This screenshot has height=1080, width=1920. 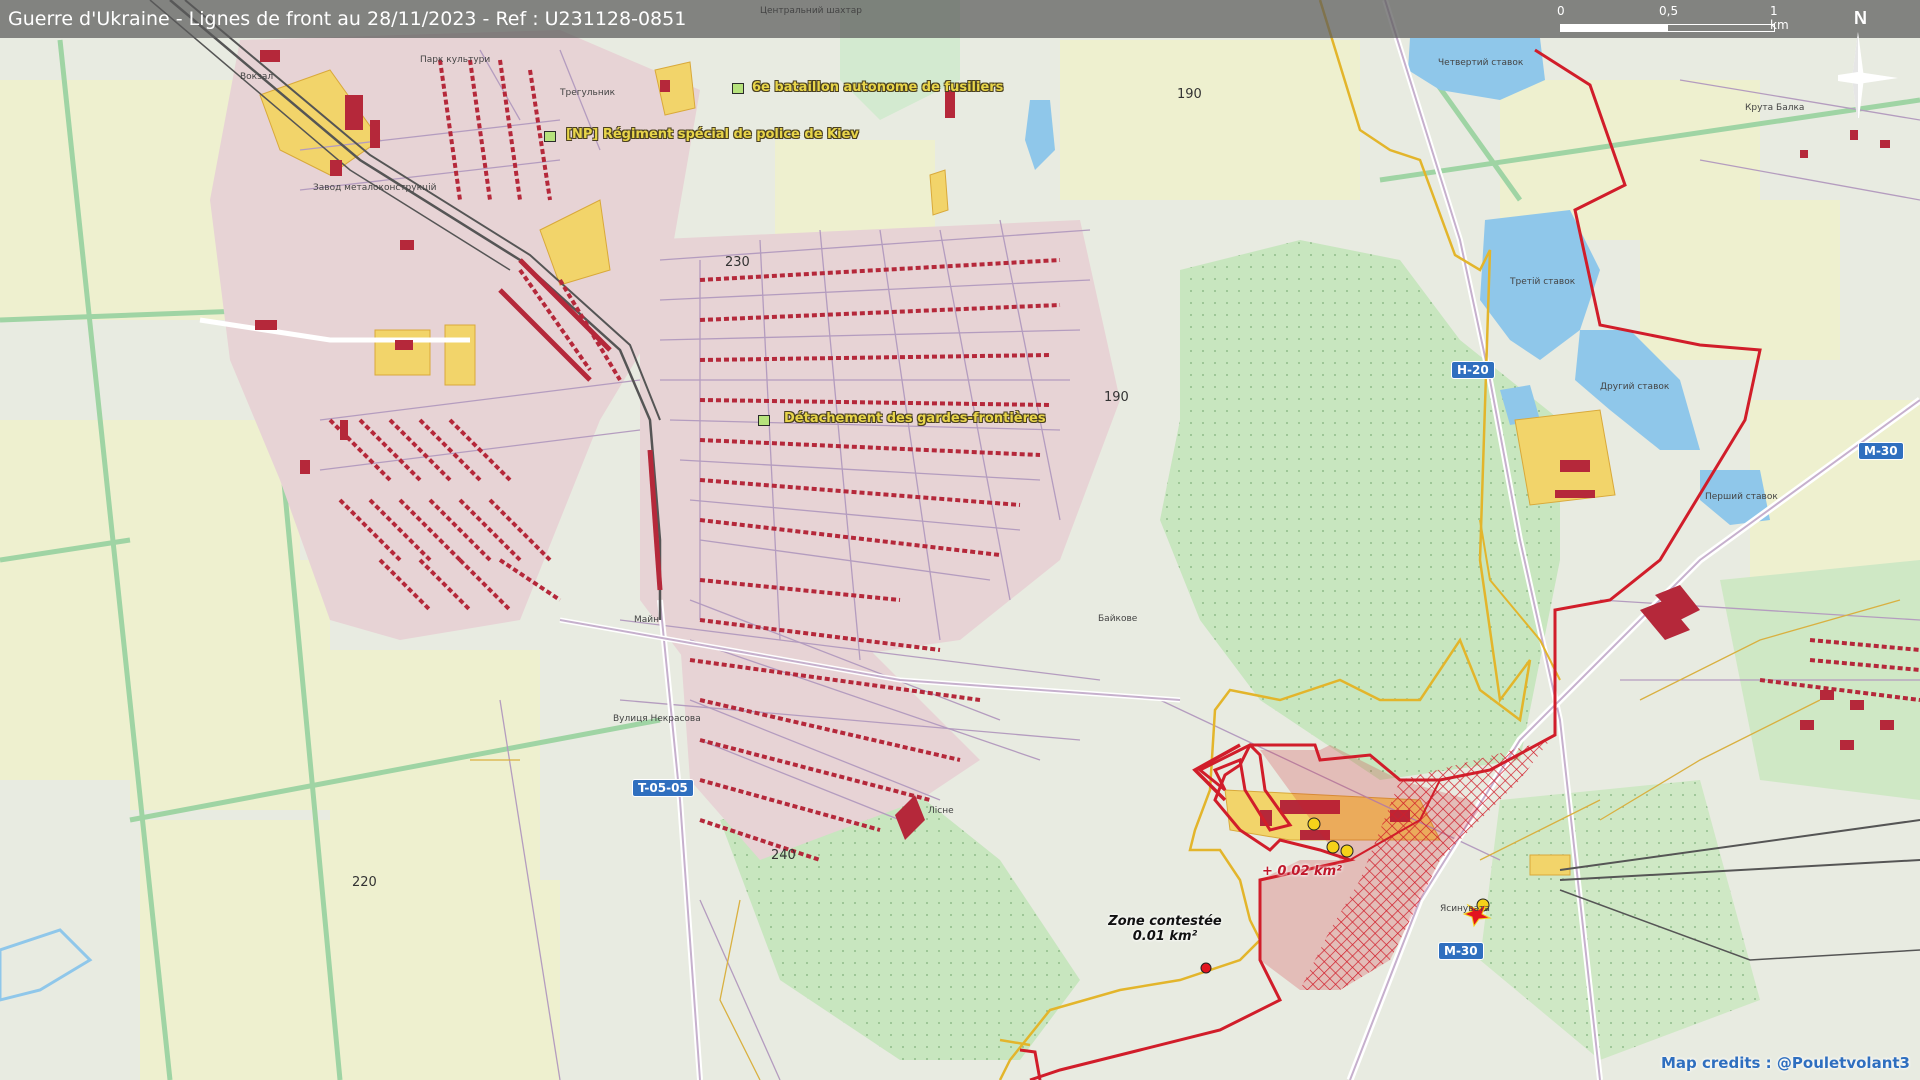 I want to click on border-guard-unit-icon, so click(x=764, y=420).